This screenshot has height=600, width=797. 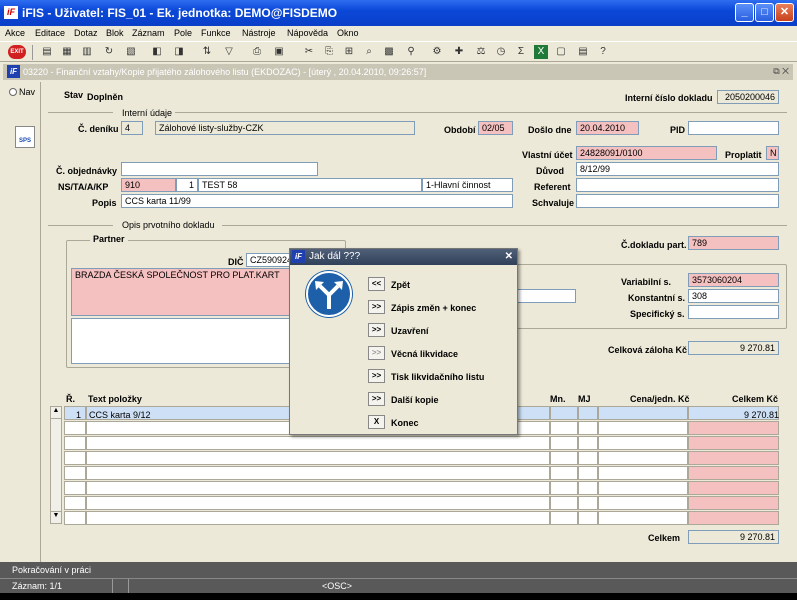 I want to click on pid-field, so click(x=733, y=128).